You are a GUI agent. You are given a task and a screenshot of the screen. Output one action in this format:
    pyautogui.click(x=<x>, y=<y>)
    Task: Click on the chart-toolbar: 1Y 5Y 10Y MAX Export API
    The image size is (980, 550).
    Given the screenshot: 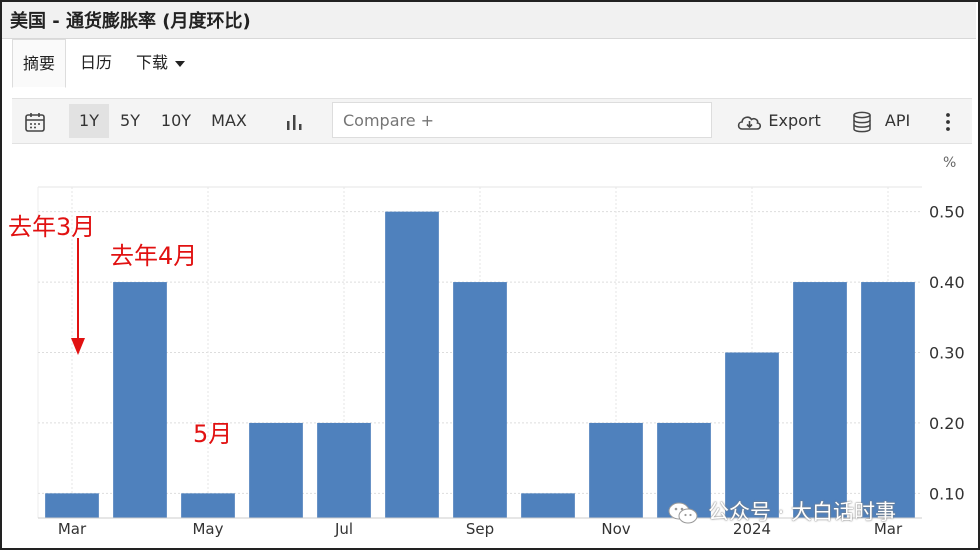 What is the action you would take?
    pyautogui.click(x=492, y=121)
    